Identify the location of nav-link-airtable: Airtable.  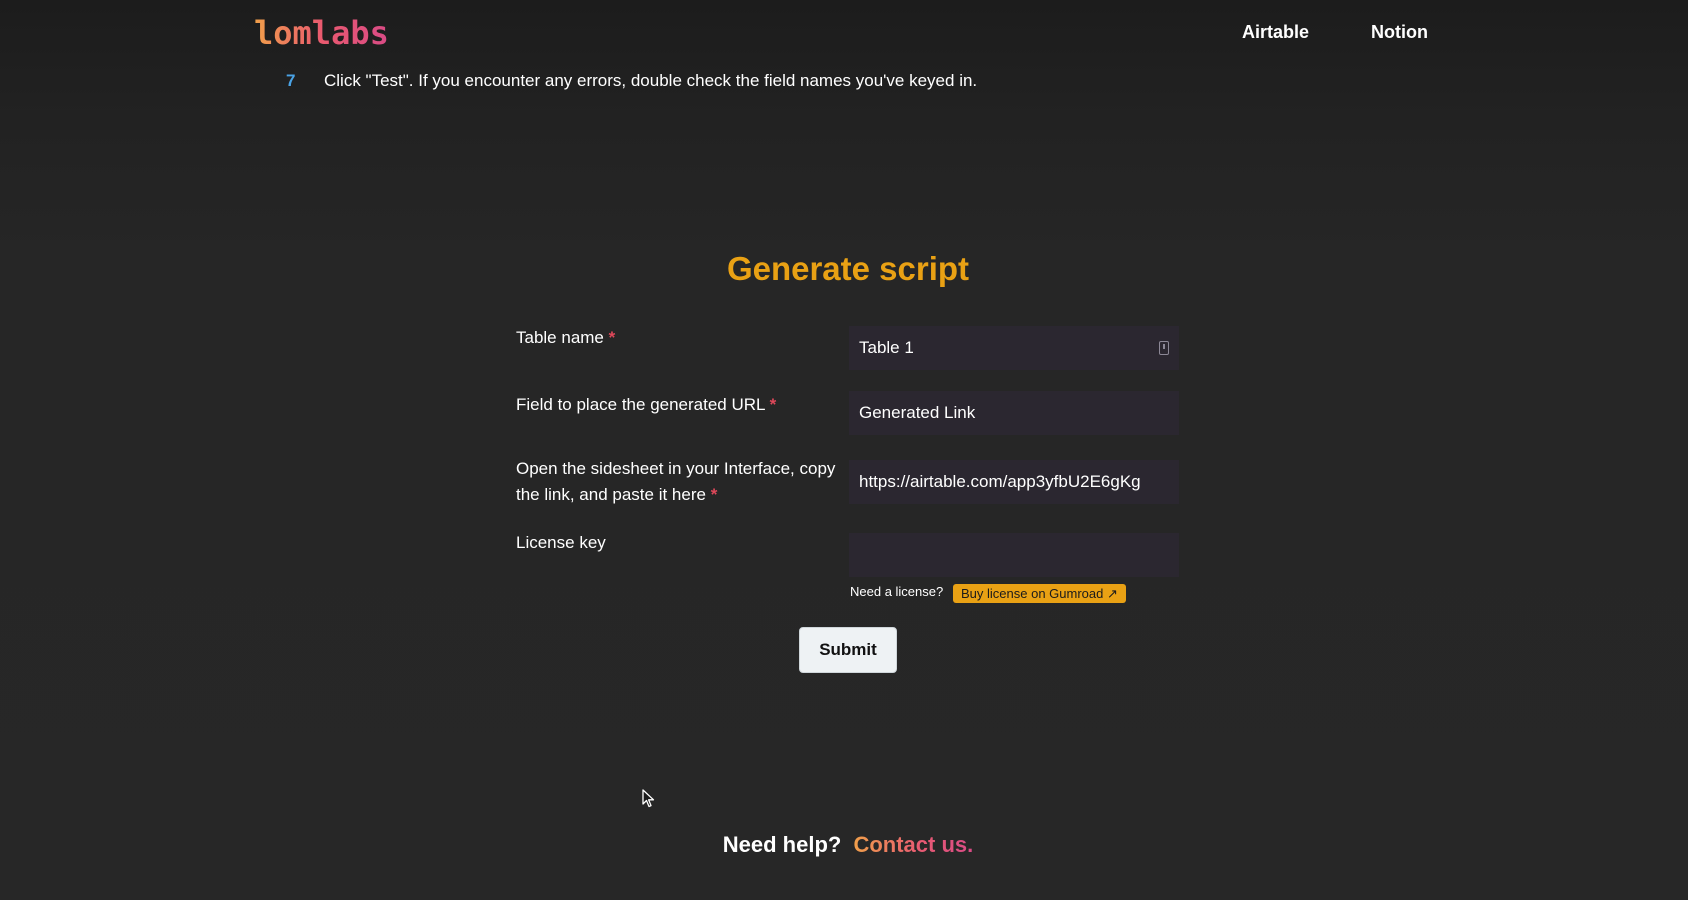
(1275, 32).